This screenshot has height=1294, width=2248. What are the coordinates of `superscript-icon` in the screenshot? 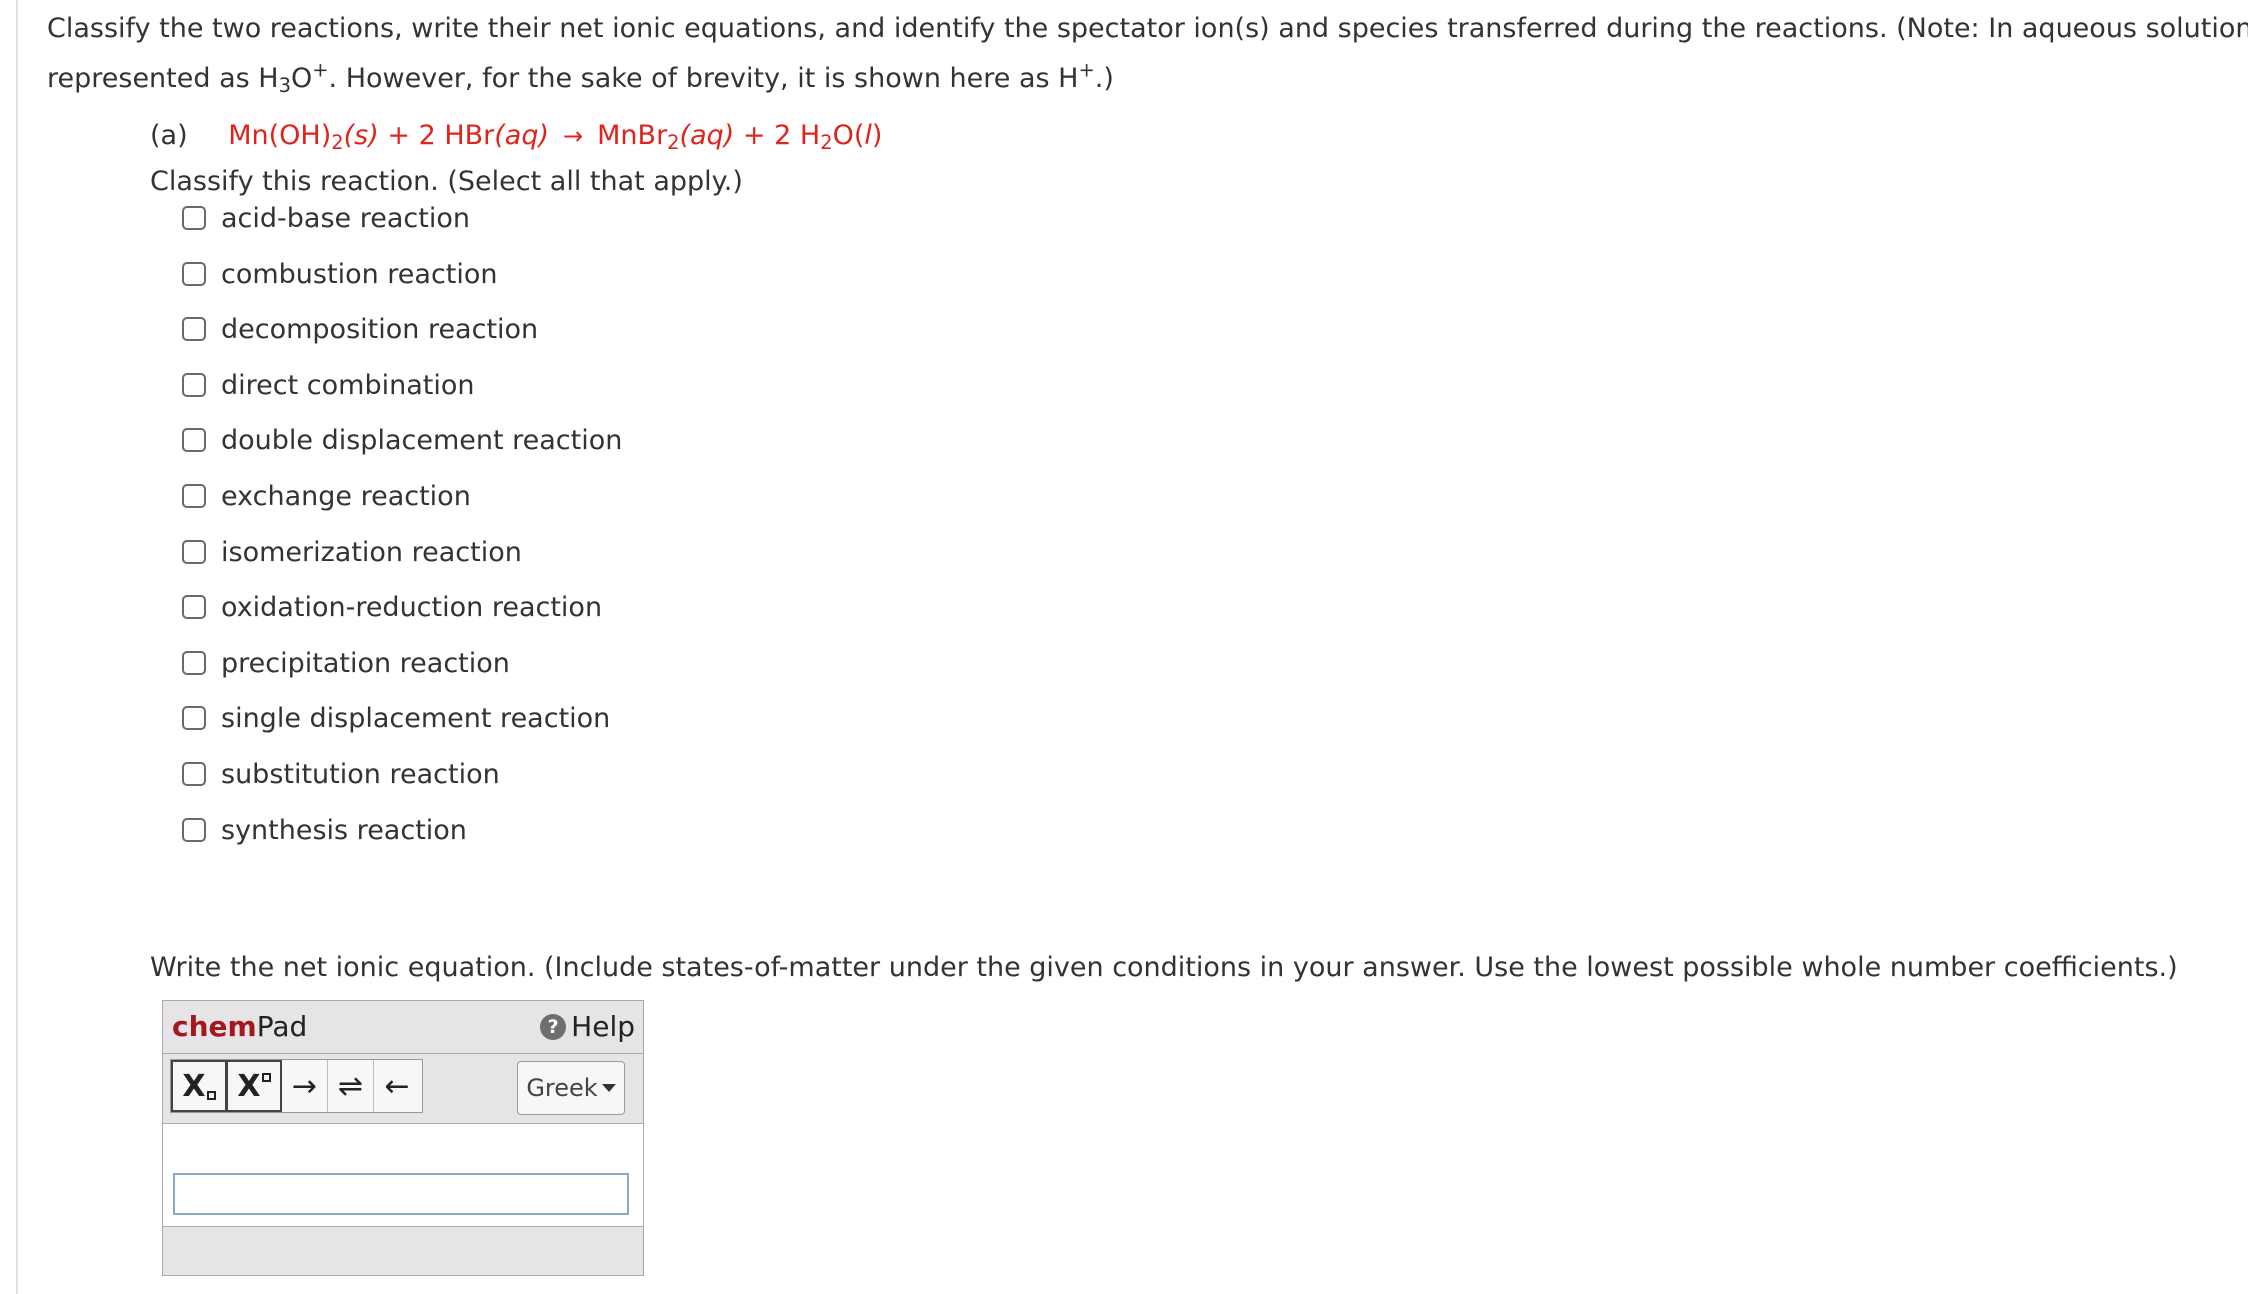 It's located at (266, 1077).